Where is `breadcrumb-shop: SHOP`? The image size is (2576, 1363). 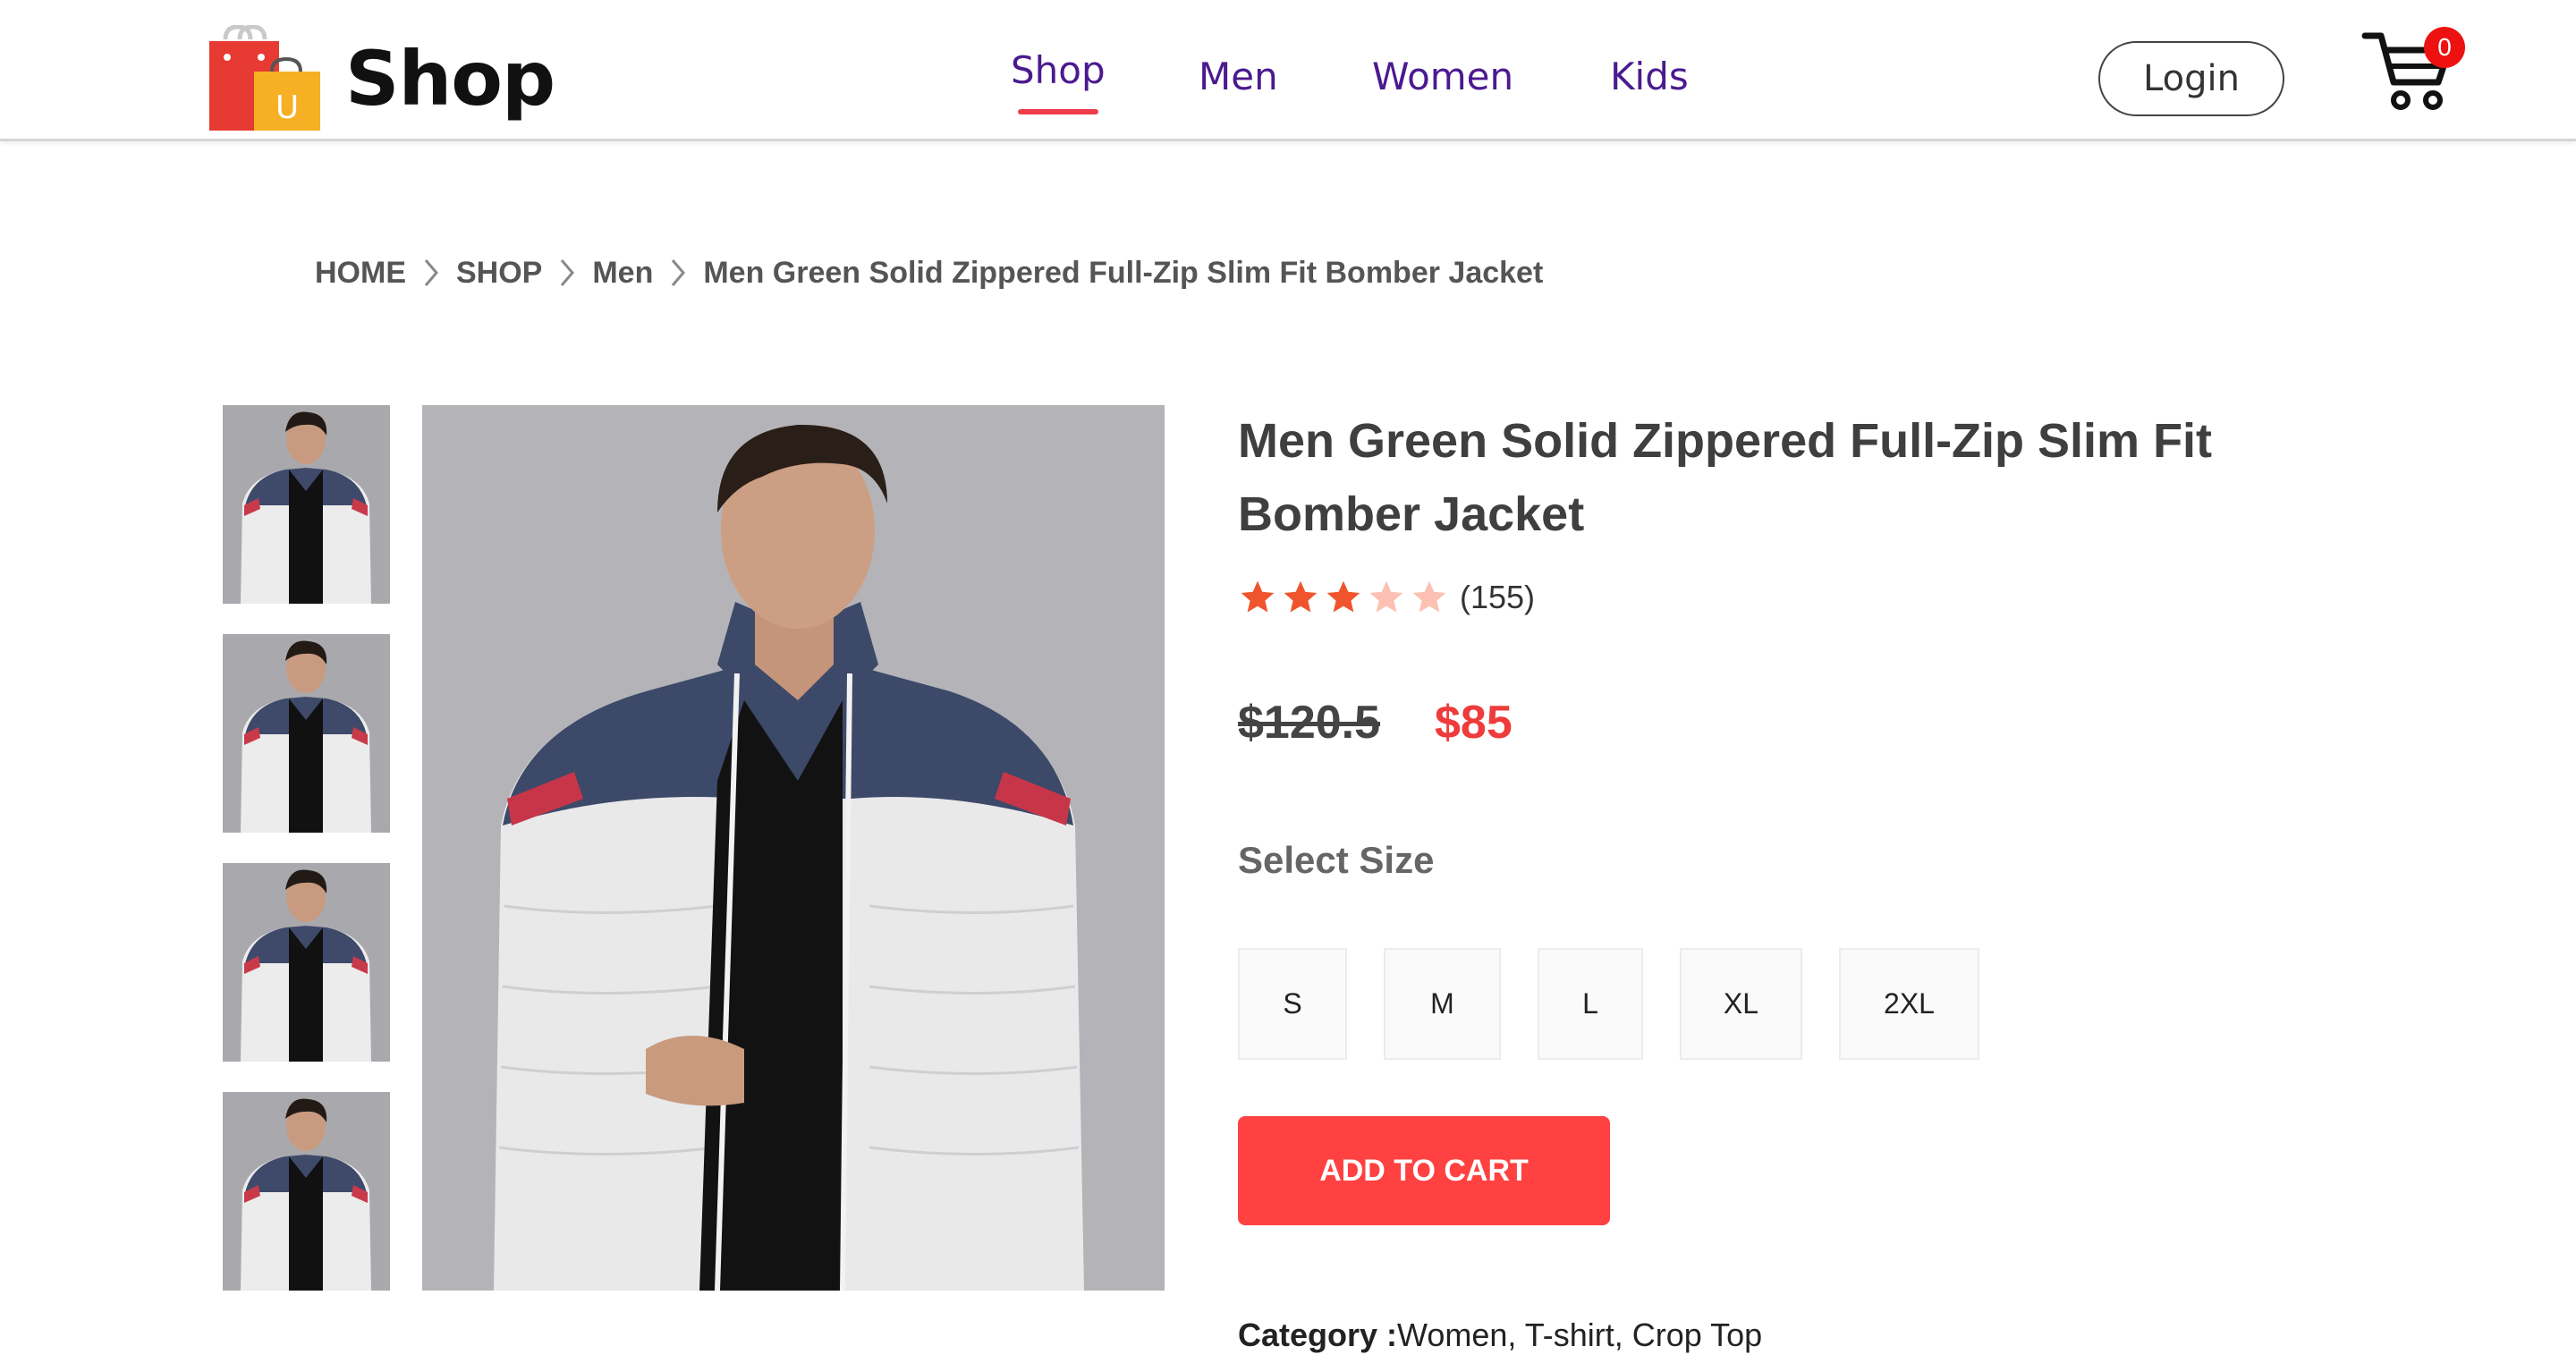 breadcrumb-shop: SHOP is located at coordinates (499, 274).